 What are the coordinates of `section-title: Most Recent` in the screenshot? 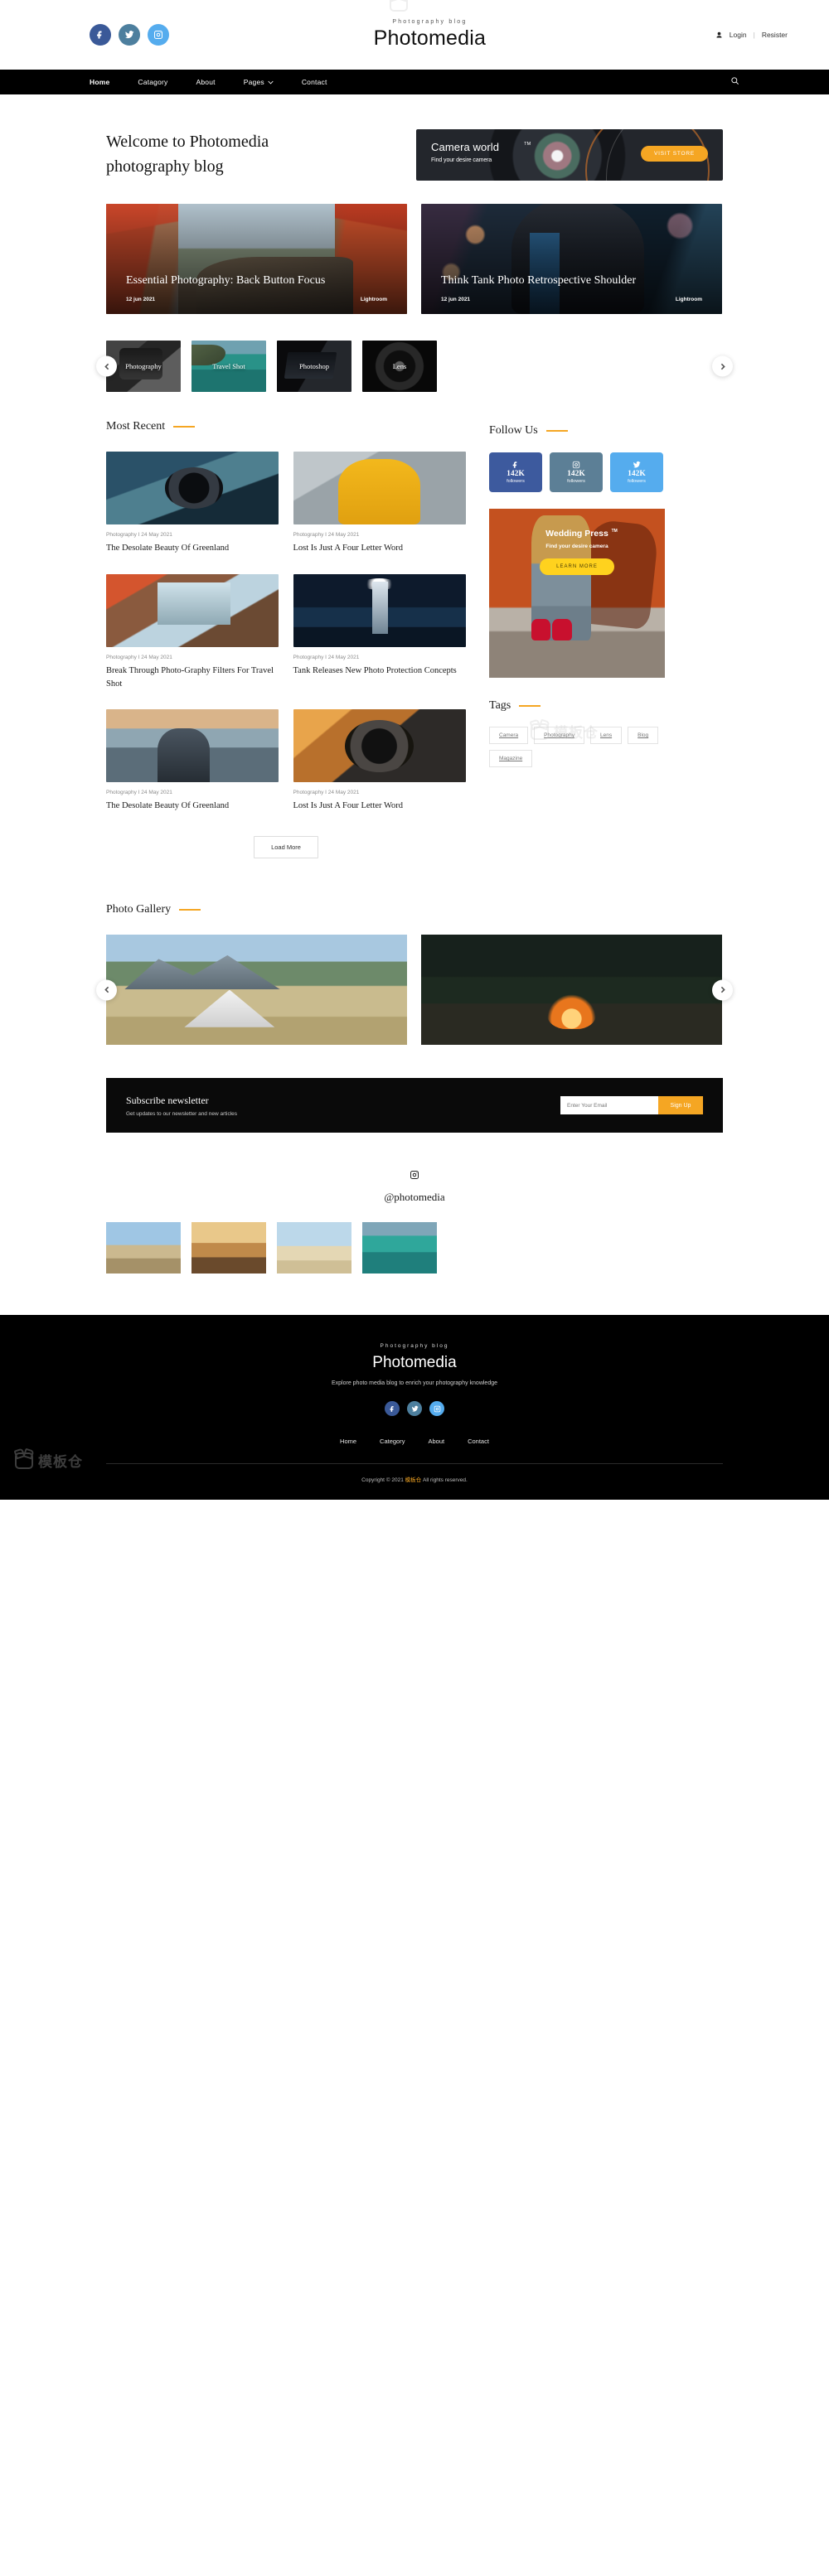 It's located at (136, 426).